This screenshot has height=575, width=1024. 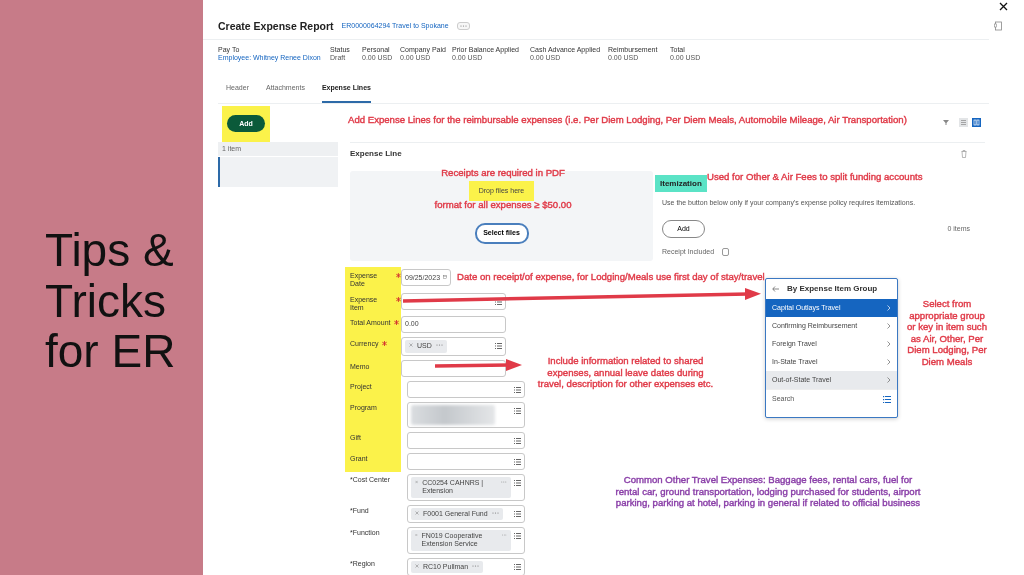 I want to click on calendar-icon, so click(x=445, y=277).